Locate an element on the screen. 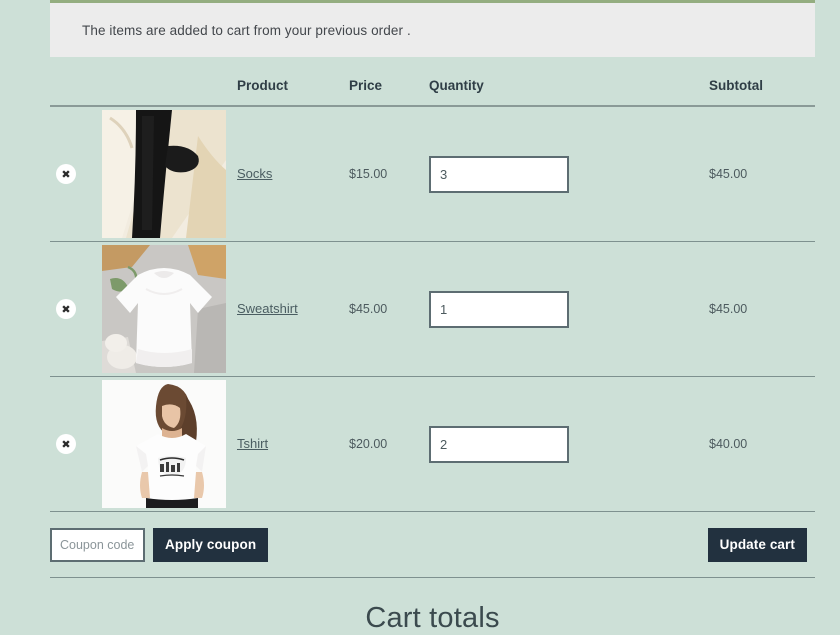 The image size is (840, 635). cart-actions-row: Apply coupon Update cart is located at coordinates (432, 545).